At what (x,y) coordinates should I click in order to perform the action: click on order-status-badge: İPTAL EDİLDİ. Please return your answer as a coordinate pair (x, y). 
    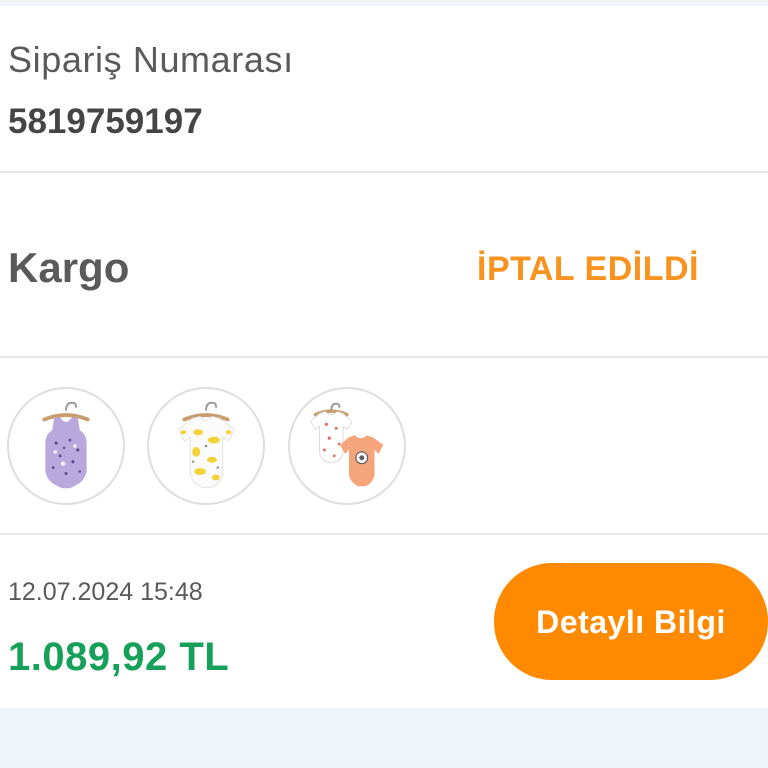
    Looking at the image, I should click on (588, 269).